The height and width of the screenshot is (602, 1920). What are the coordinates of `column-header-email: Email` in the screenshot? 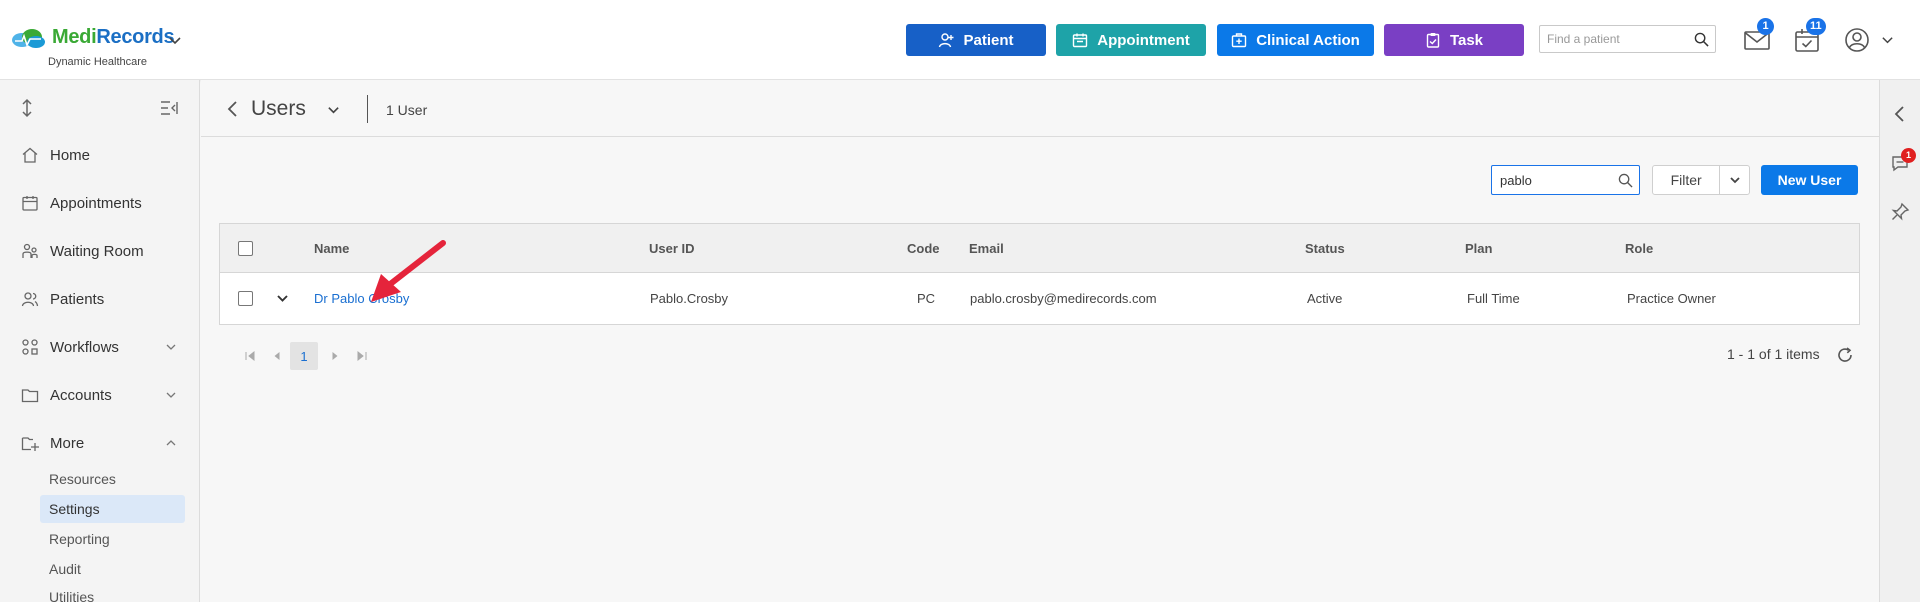 It's located at (986, 248).